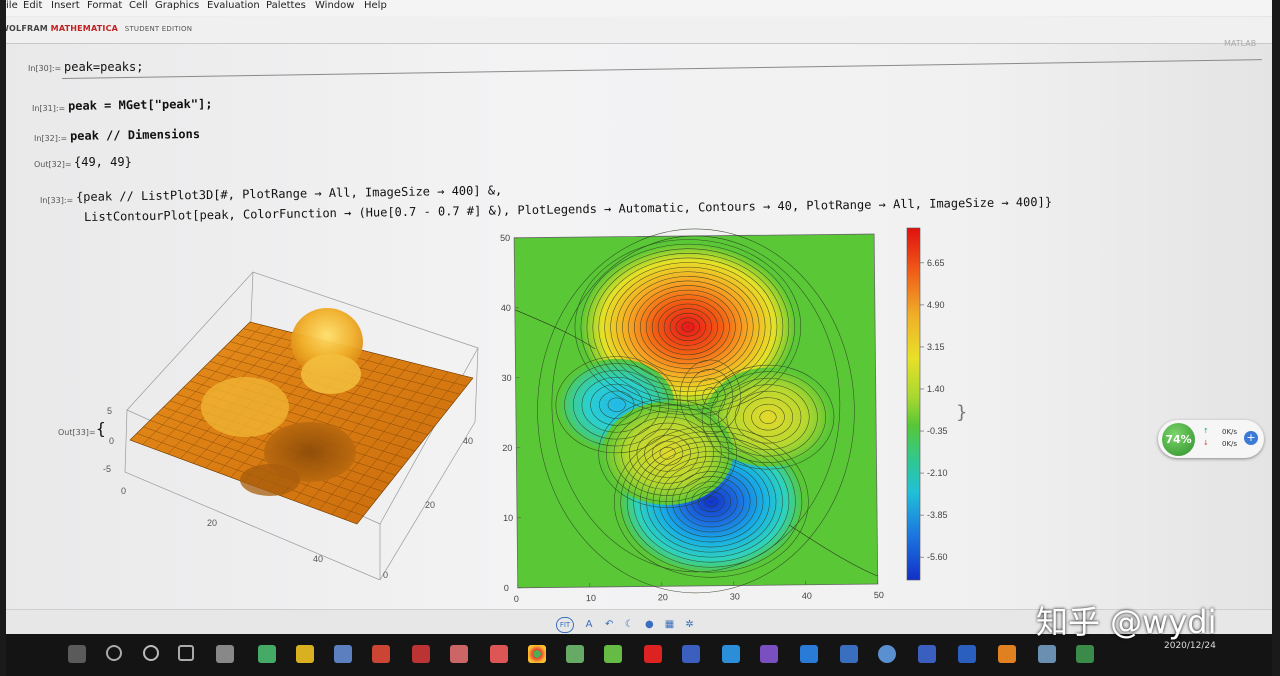 Image resolution: width=1280 pixels, height=676 pixels. Describe the element at coordinates (591, 598) in the screenshot. I see `x-tick-label: 10` at that location.